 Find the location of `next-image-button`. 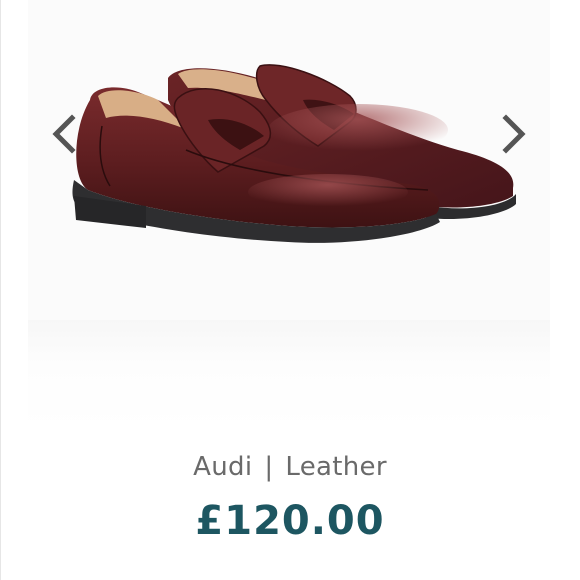

next-image-button is located at coordinates (514, 134).